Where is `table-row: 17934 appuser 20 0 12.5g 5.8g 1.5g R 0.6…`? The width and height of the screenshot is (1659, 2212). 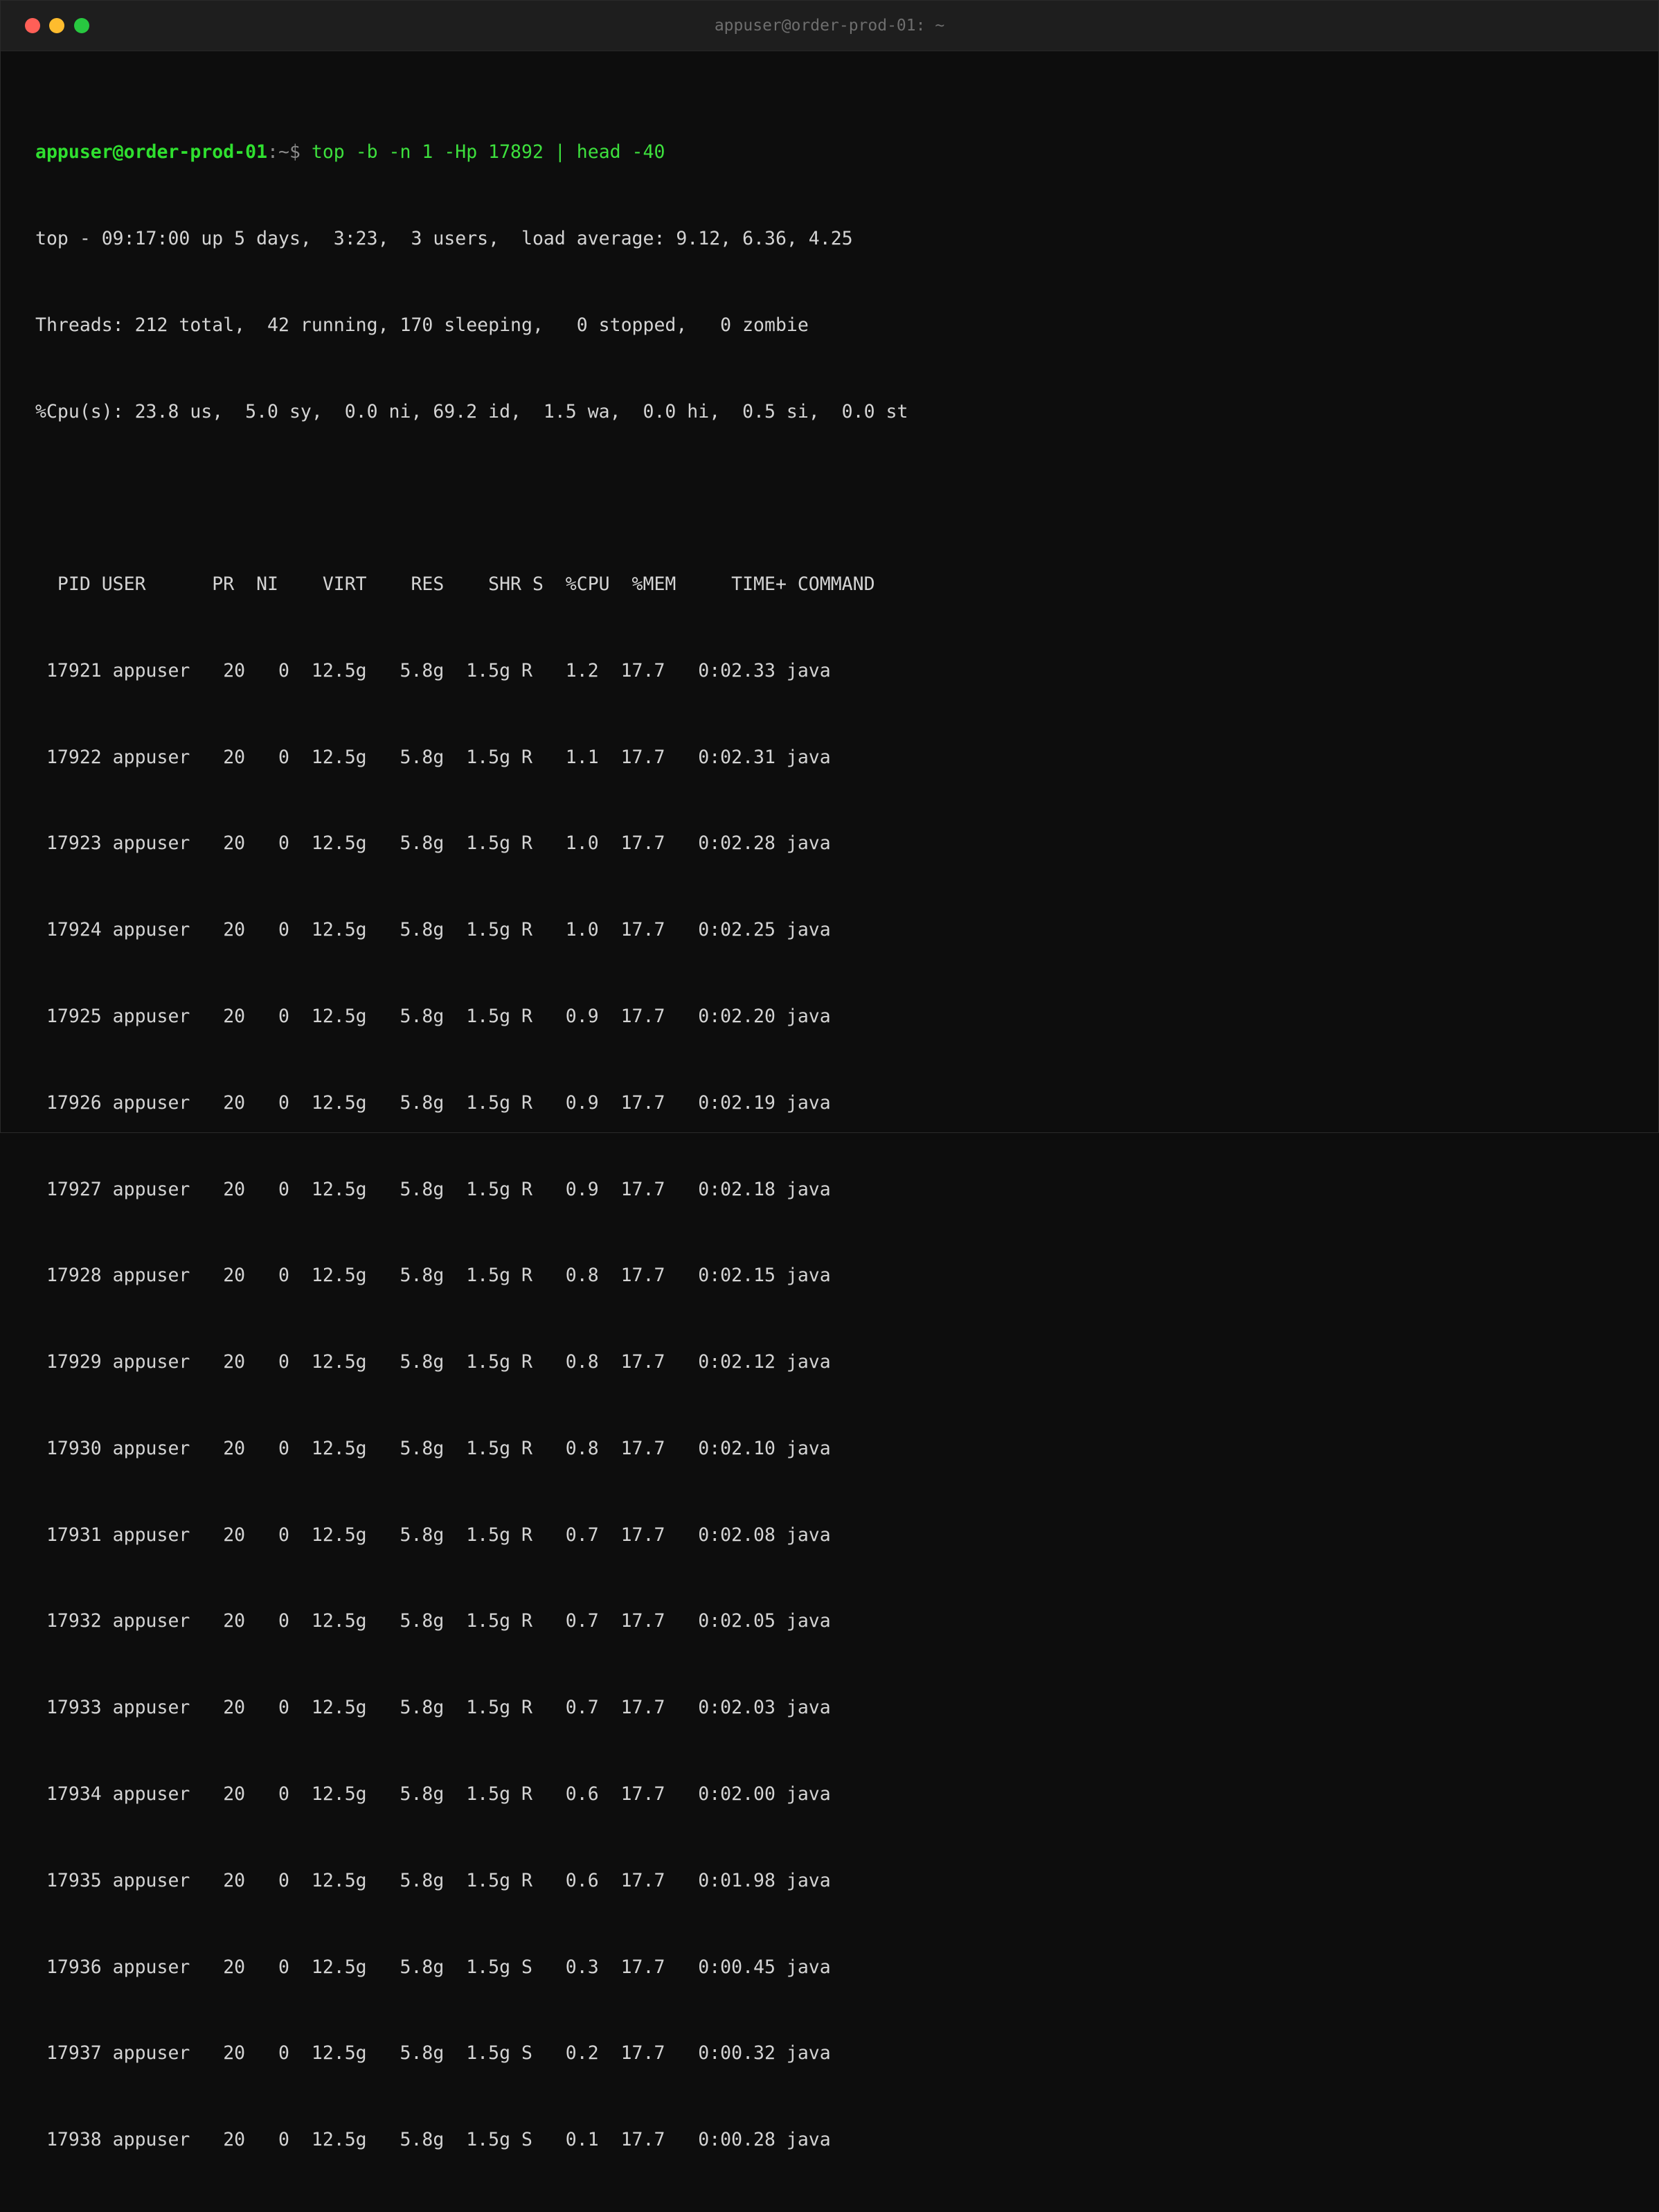 table-row: 17934 appuser 20 0 12.5g 5.8g 1.5g R 0.6… is located at coordinates (433, 1794).